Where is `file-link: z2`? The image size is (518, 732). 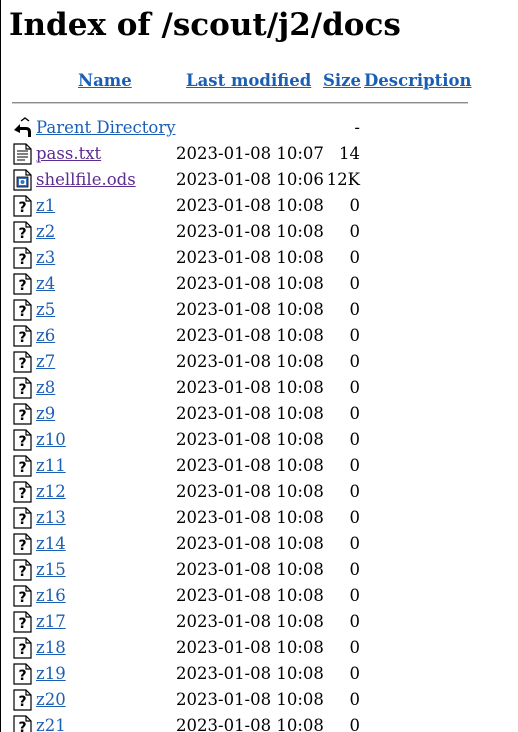
file-link: z2 is located at coordinates (45, 232).